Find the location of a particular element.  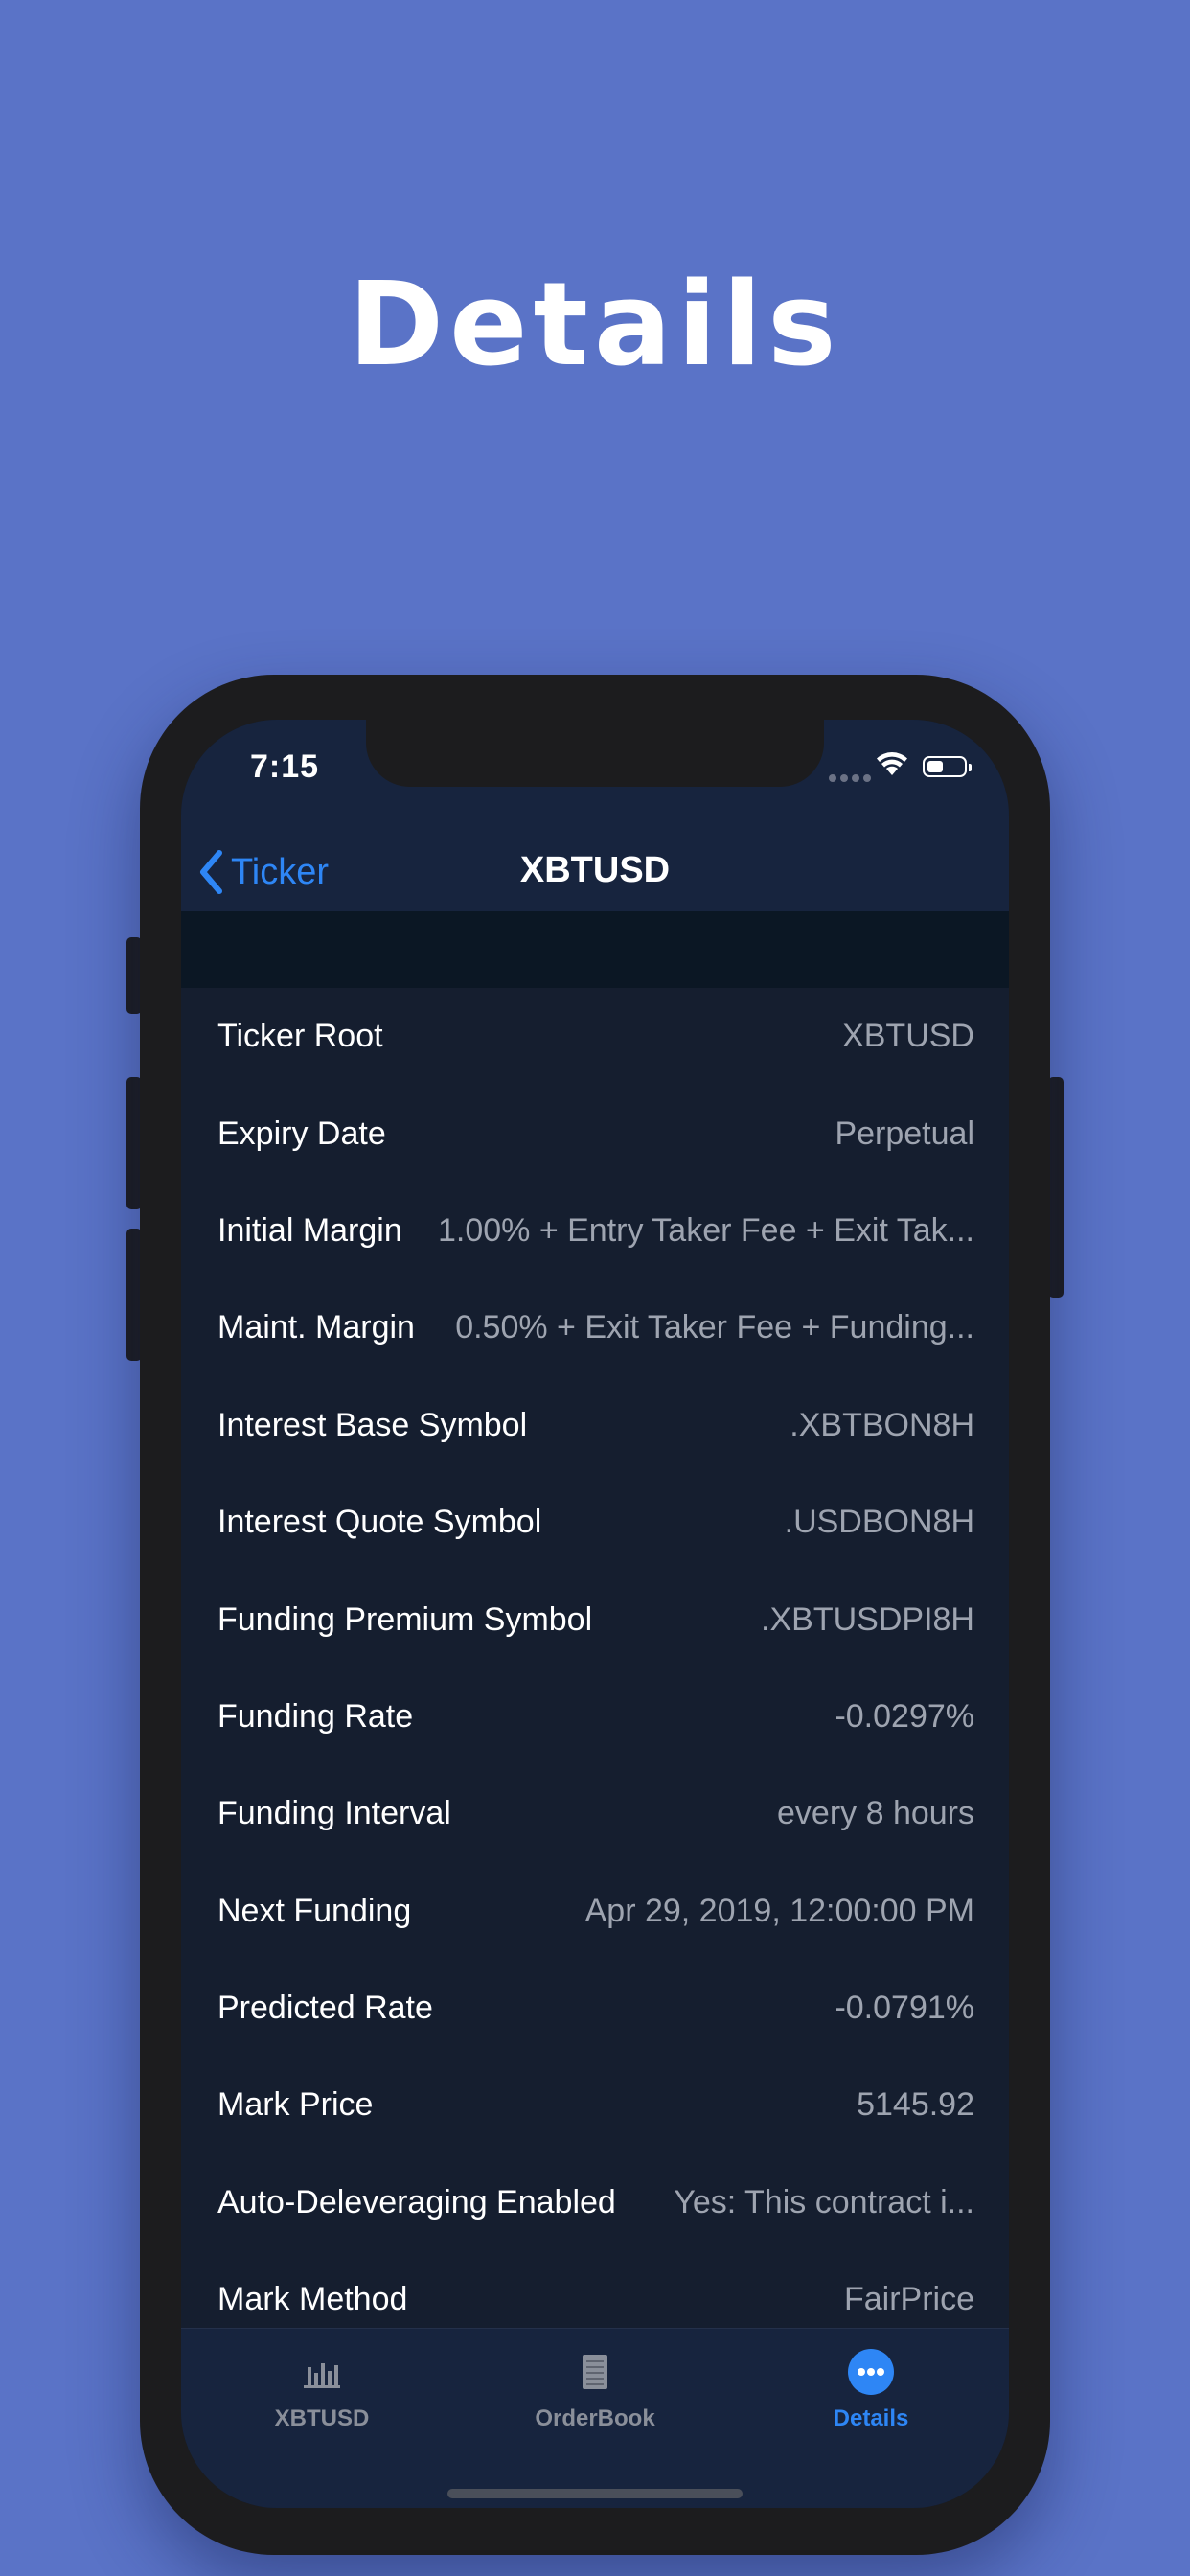

wifi-icon is located at coordinates (892, 766).